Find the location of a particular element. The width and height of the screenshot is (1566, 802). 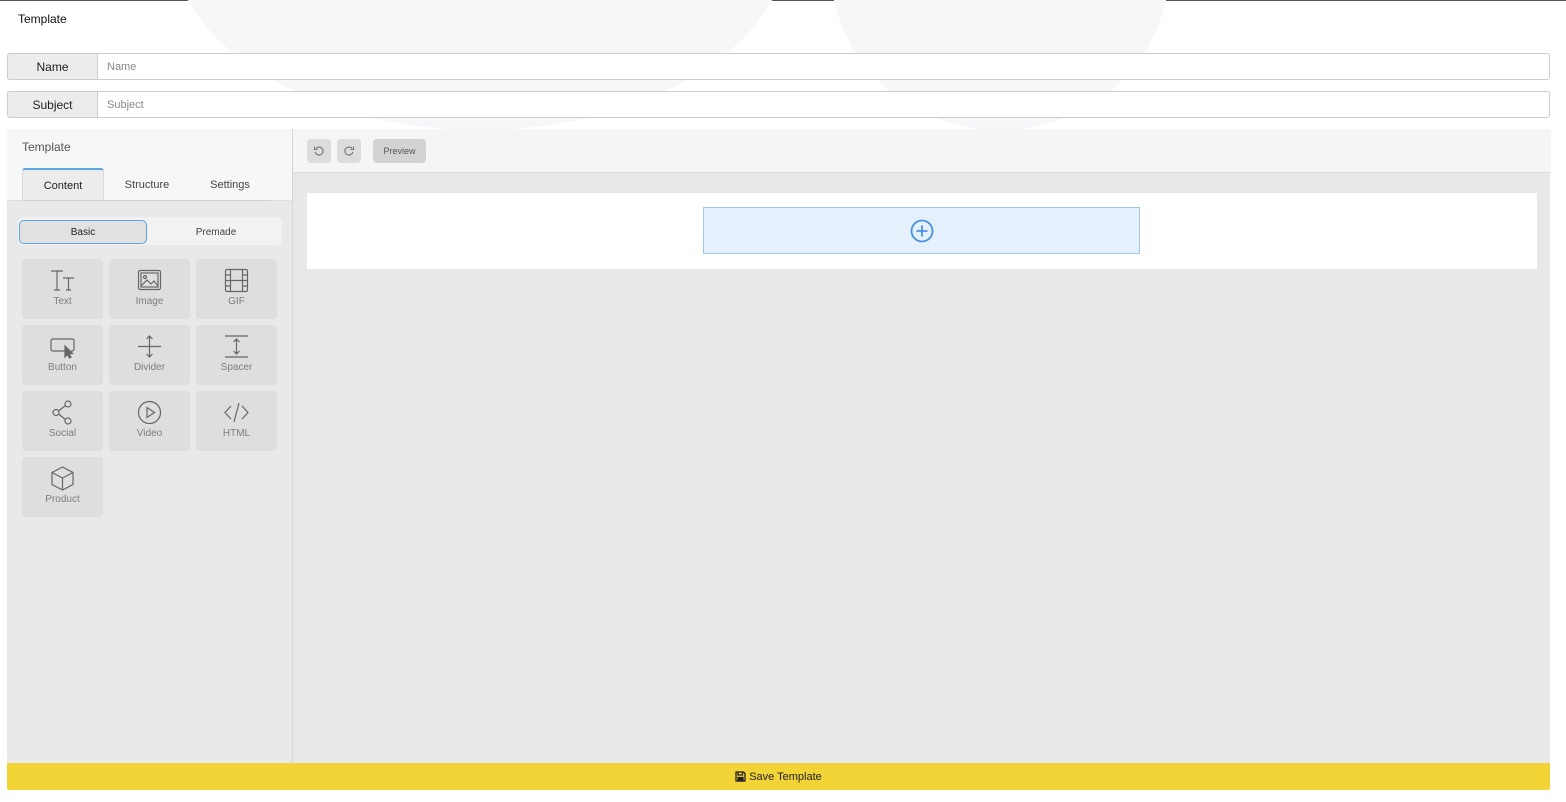

block-html: HTML is located at coordinates (236, 421).